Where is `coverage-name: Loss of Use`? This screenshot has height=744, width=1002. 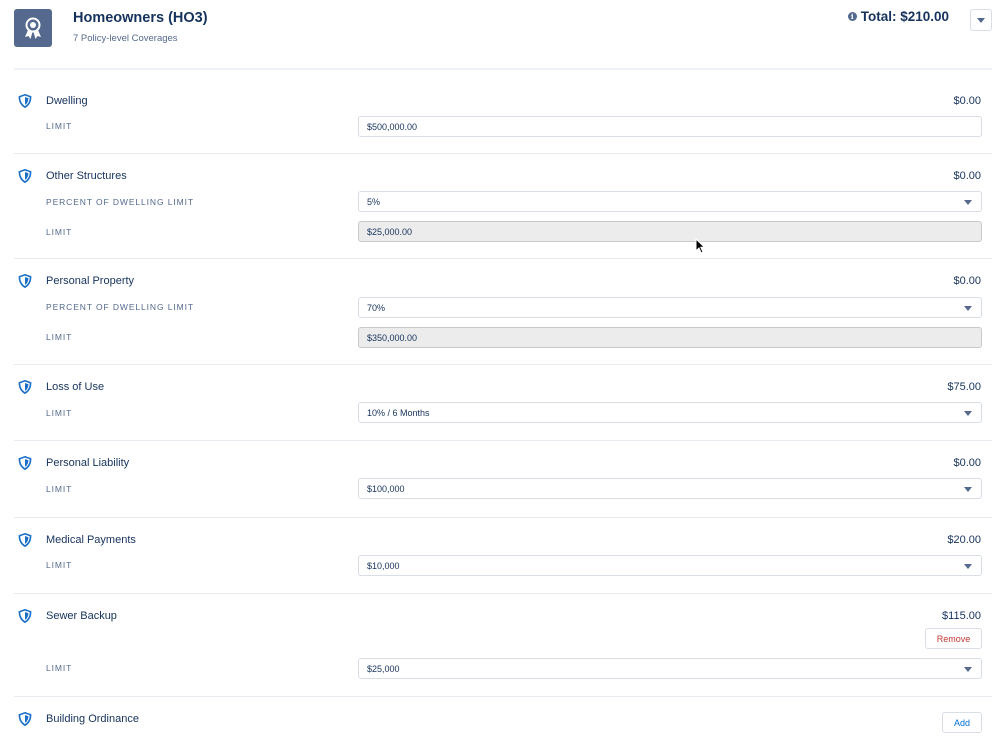
coverage-name: Loss of Use is located at coordinates (75, 387).